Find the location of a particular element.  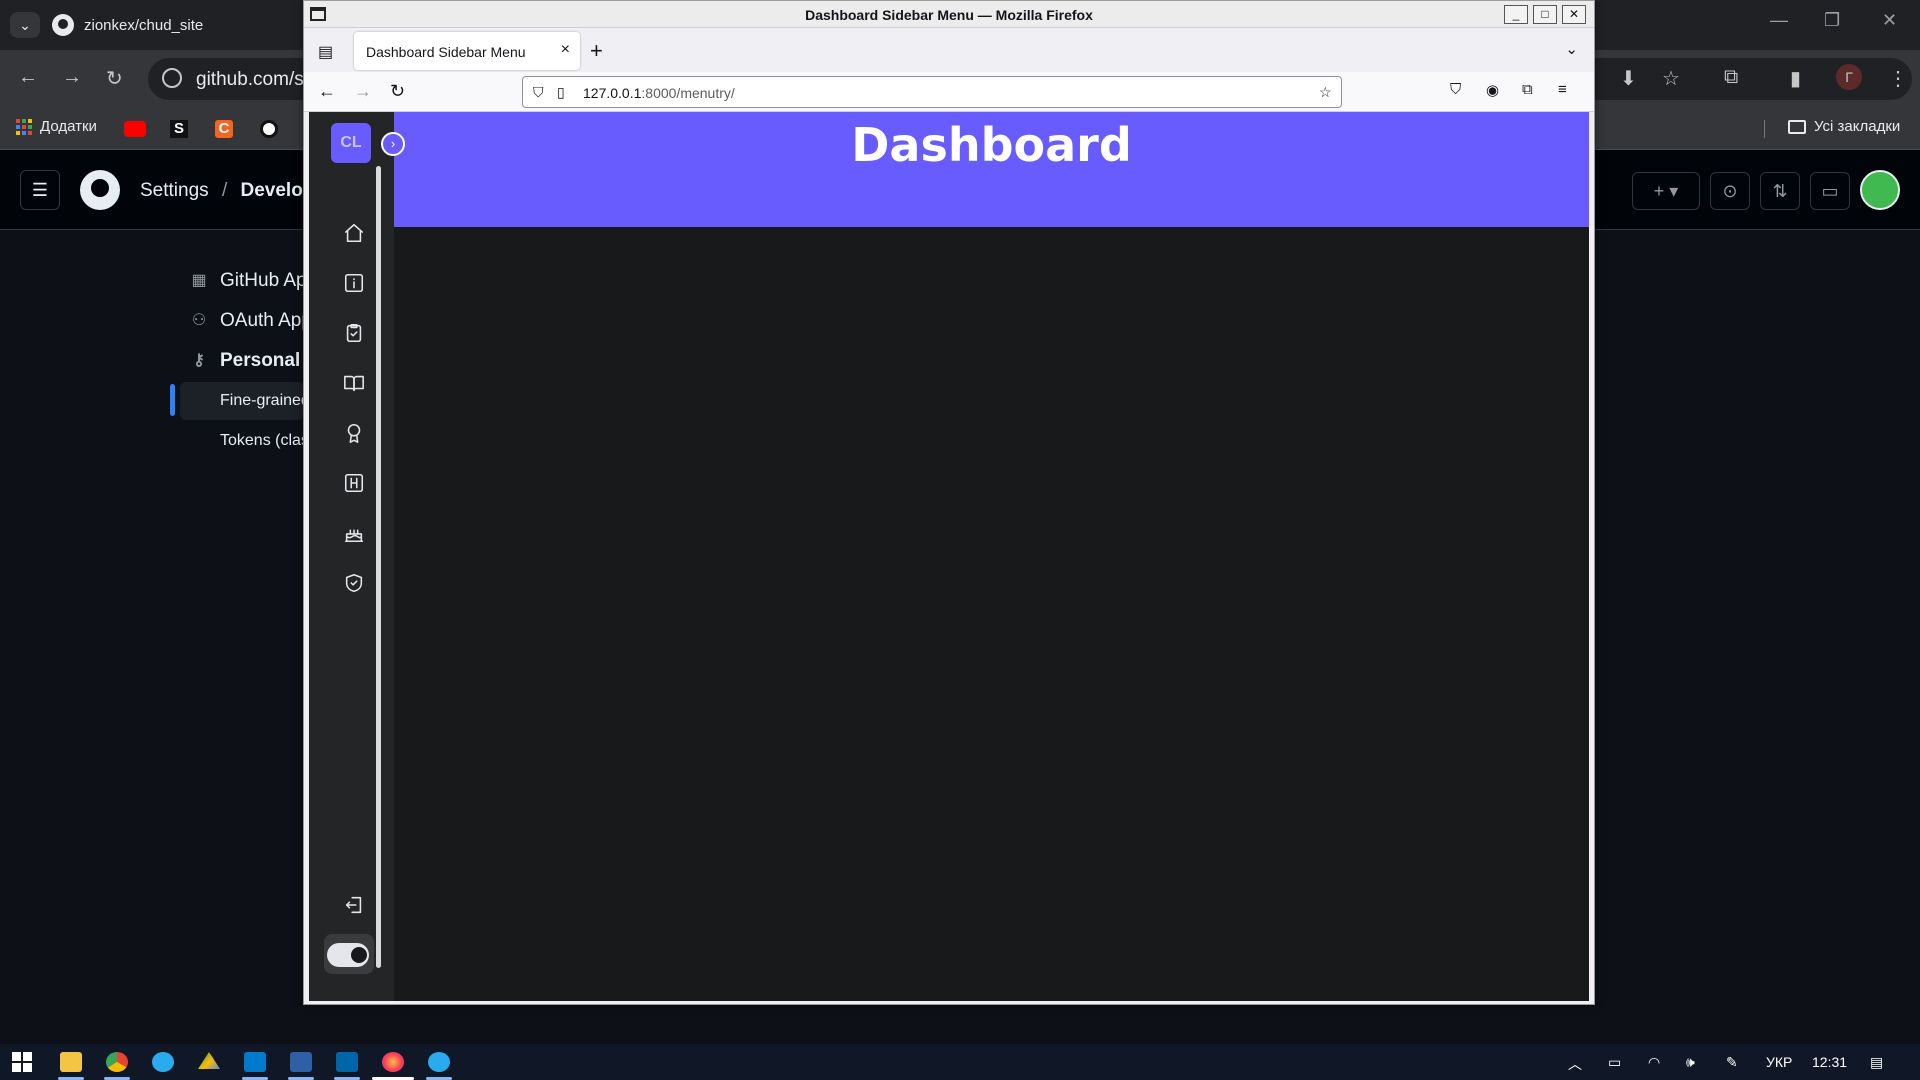

bookmark-apps: Додатки is located at coordinates (56, 126).